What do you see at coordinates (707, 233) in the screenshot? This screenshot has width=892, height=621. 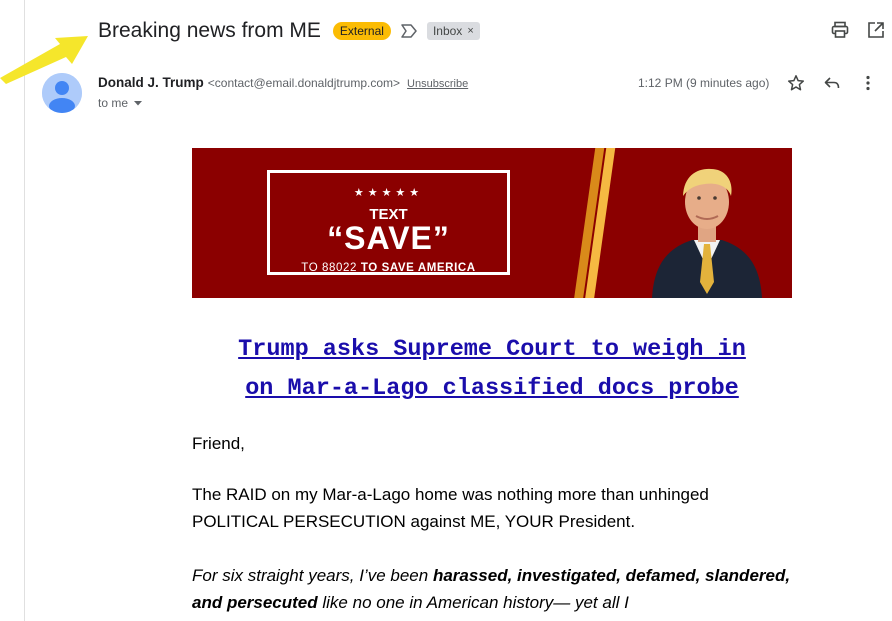 I see `portrait-image` at bounding box center [707, 233].